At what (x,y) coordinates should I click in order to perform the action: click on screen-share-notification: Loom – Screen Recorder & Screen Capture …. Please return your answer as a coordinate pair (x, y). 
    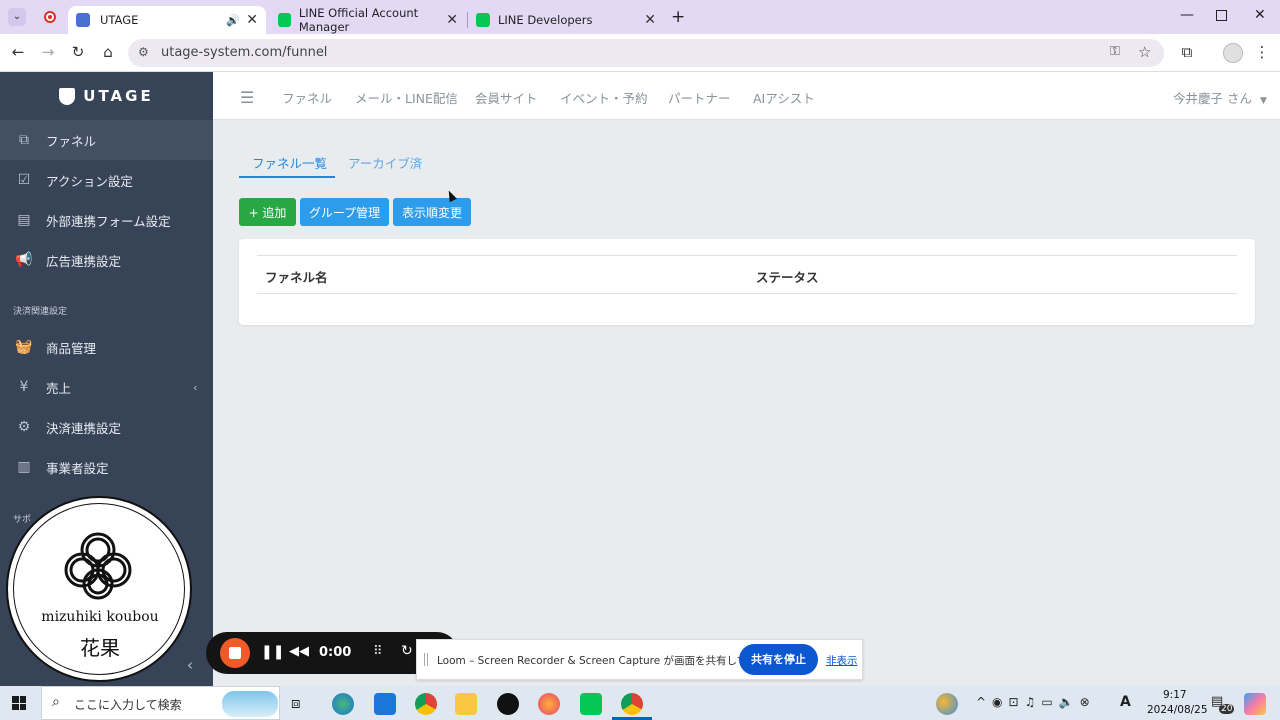
    Looking at the image, I should click on (639, 659).